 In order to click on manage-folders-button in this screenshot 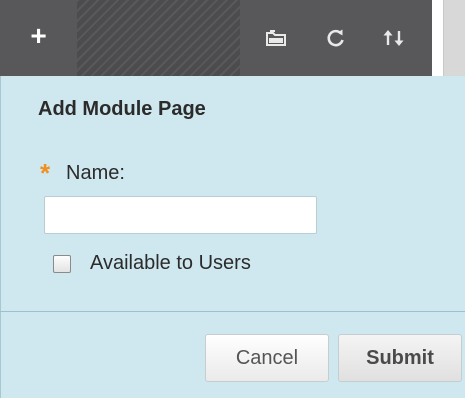, I will do `click(276, 38)`.